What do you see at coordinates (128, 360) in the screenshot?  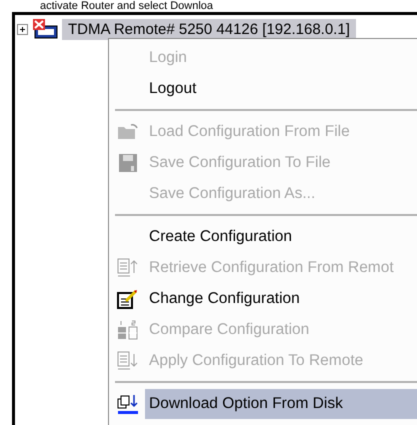 I see `list-down-arrow-icon` at bounding box center [128, 360].